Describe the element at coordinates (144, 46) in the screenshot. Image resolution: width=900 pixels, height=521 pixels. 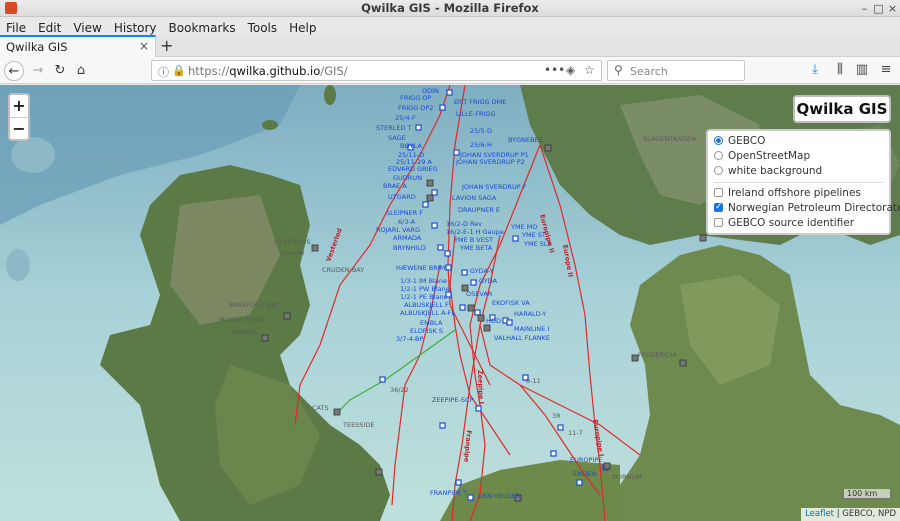
I see `close-tab-icon: ×` at that location.